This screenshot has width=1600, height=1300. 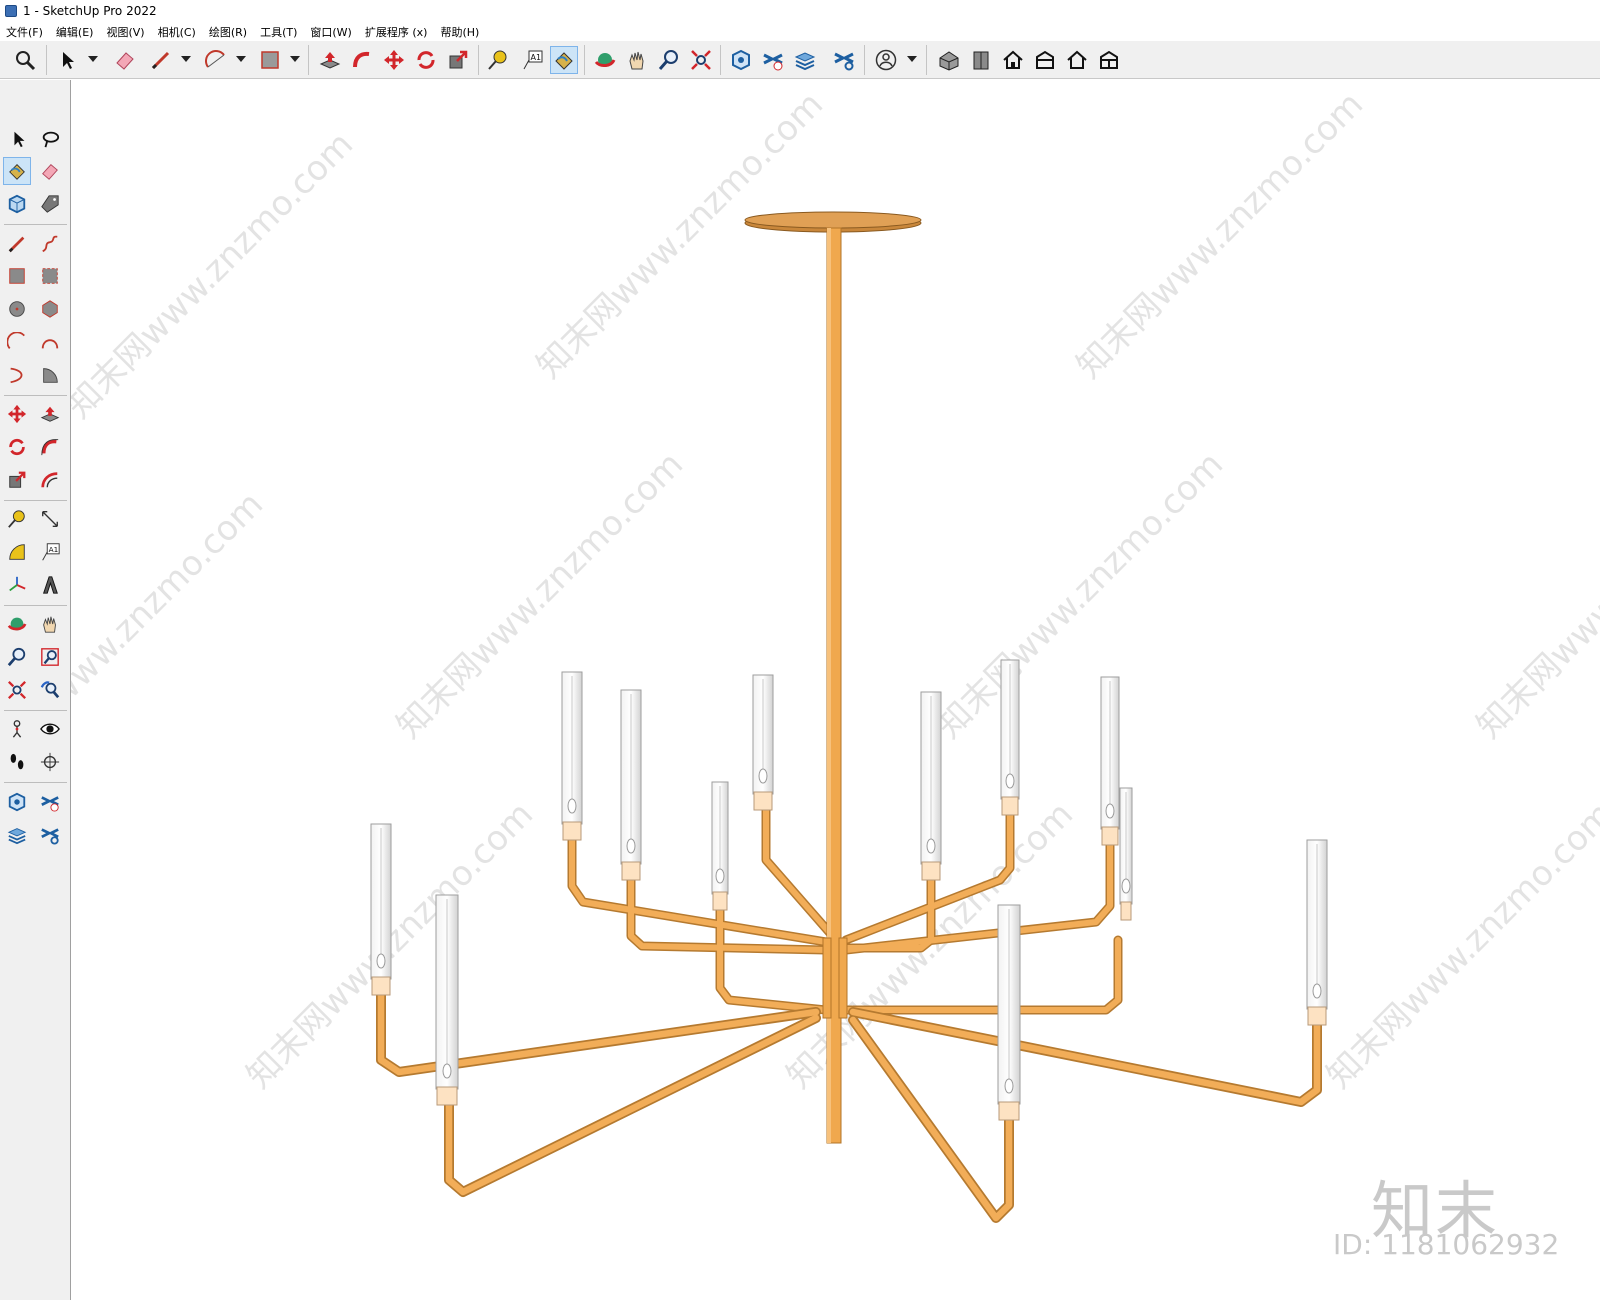 I want to click on sb-tape-measure-button, so click(x=17, y=519).